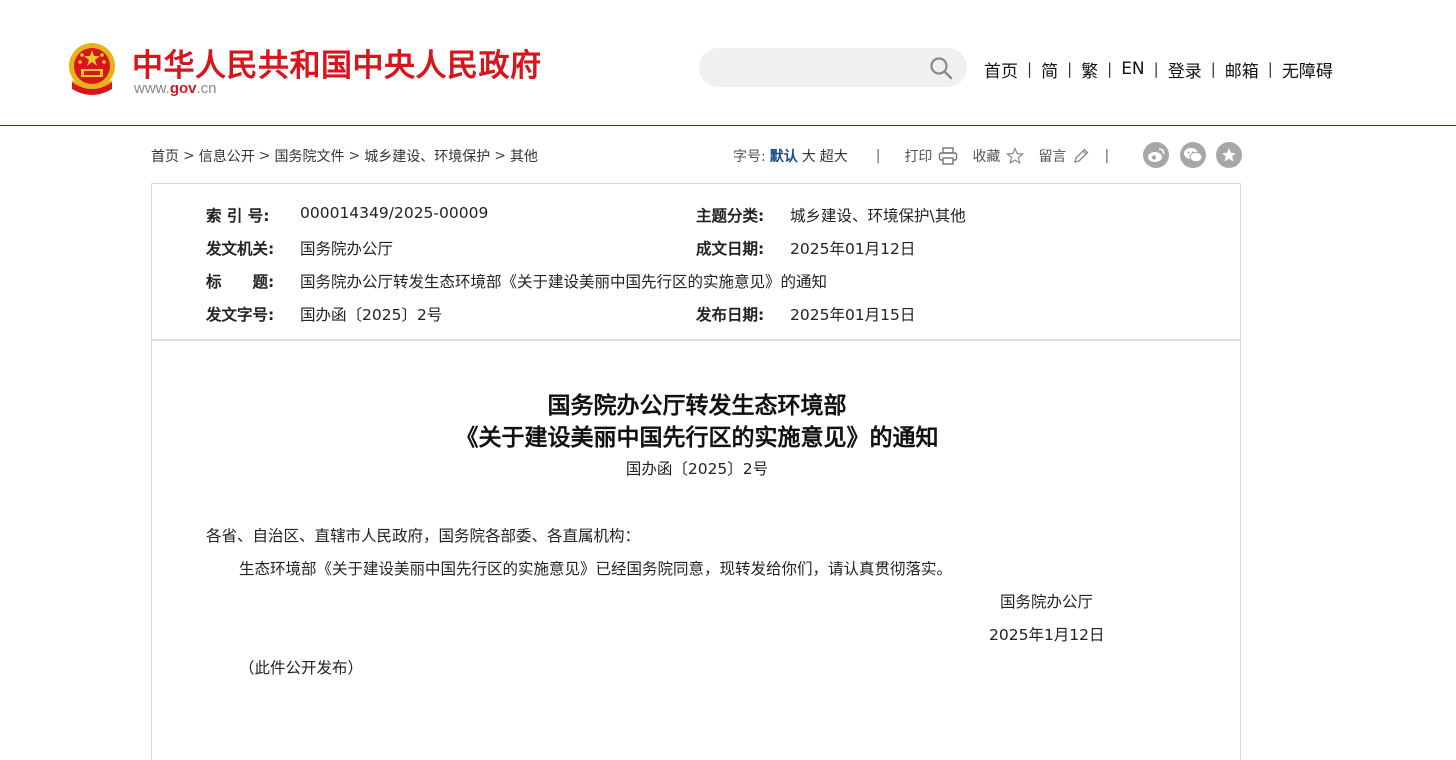 This screenshot has width=1456, height=760. What do you see at coordinates (524, 156) in the screenshot?
I see `breadcrumb-other: 其他` at bounding box center [524, 156].